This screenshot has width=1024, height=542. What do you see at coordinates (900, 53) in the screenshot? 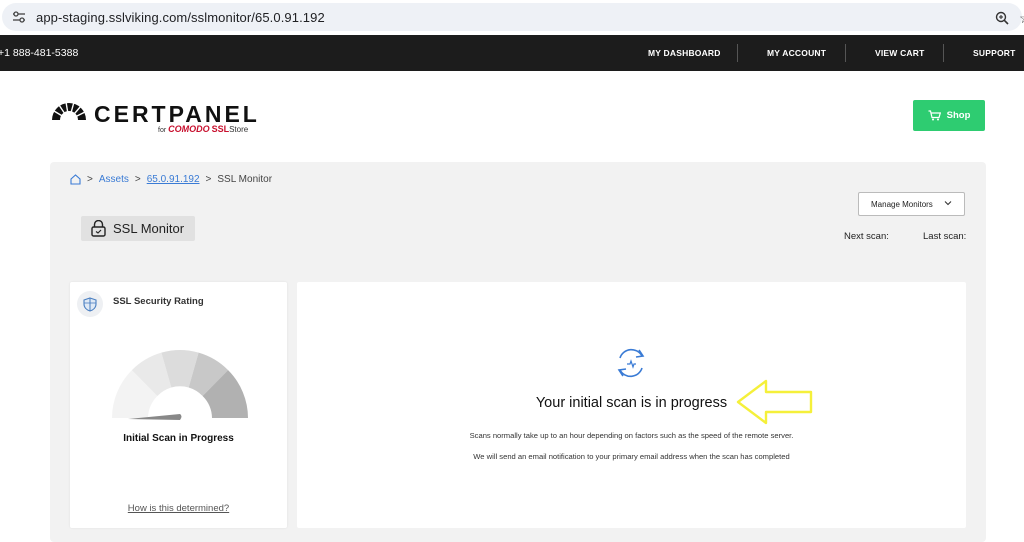
I see `nav-view-cart: VIEW CART` at bounding box center [900, 53].